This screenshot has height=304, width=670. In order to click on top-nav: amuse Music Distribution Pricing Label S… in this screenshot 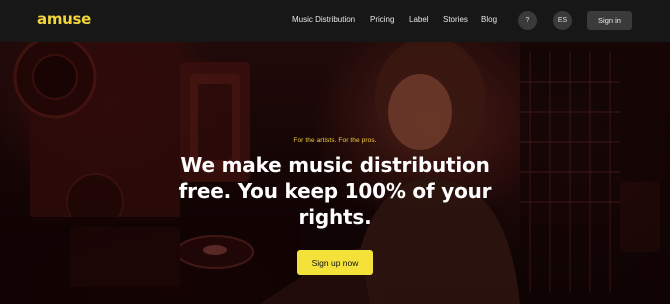, I will do `click(335, 21)`.